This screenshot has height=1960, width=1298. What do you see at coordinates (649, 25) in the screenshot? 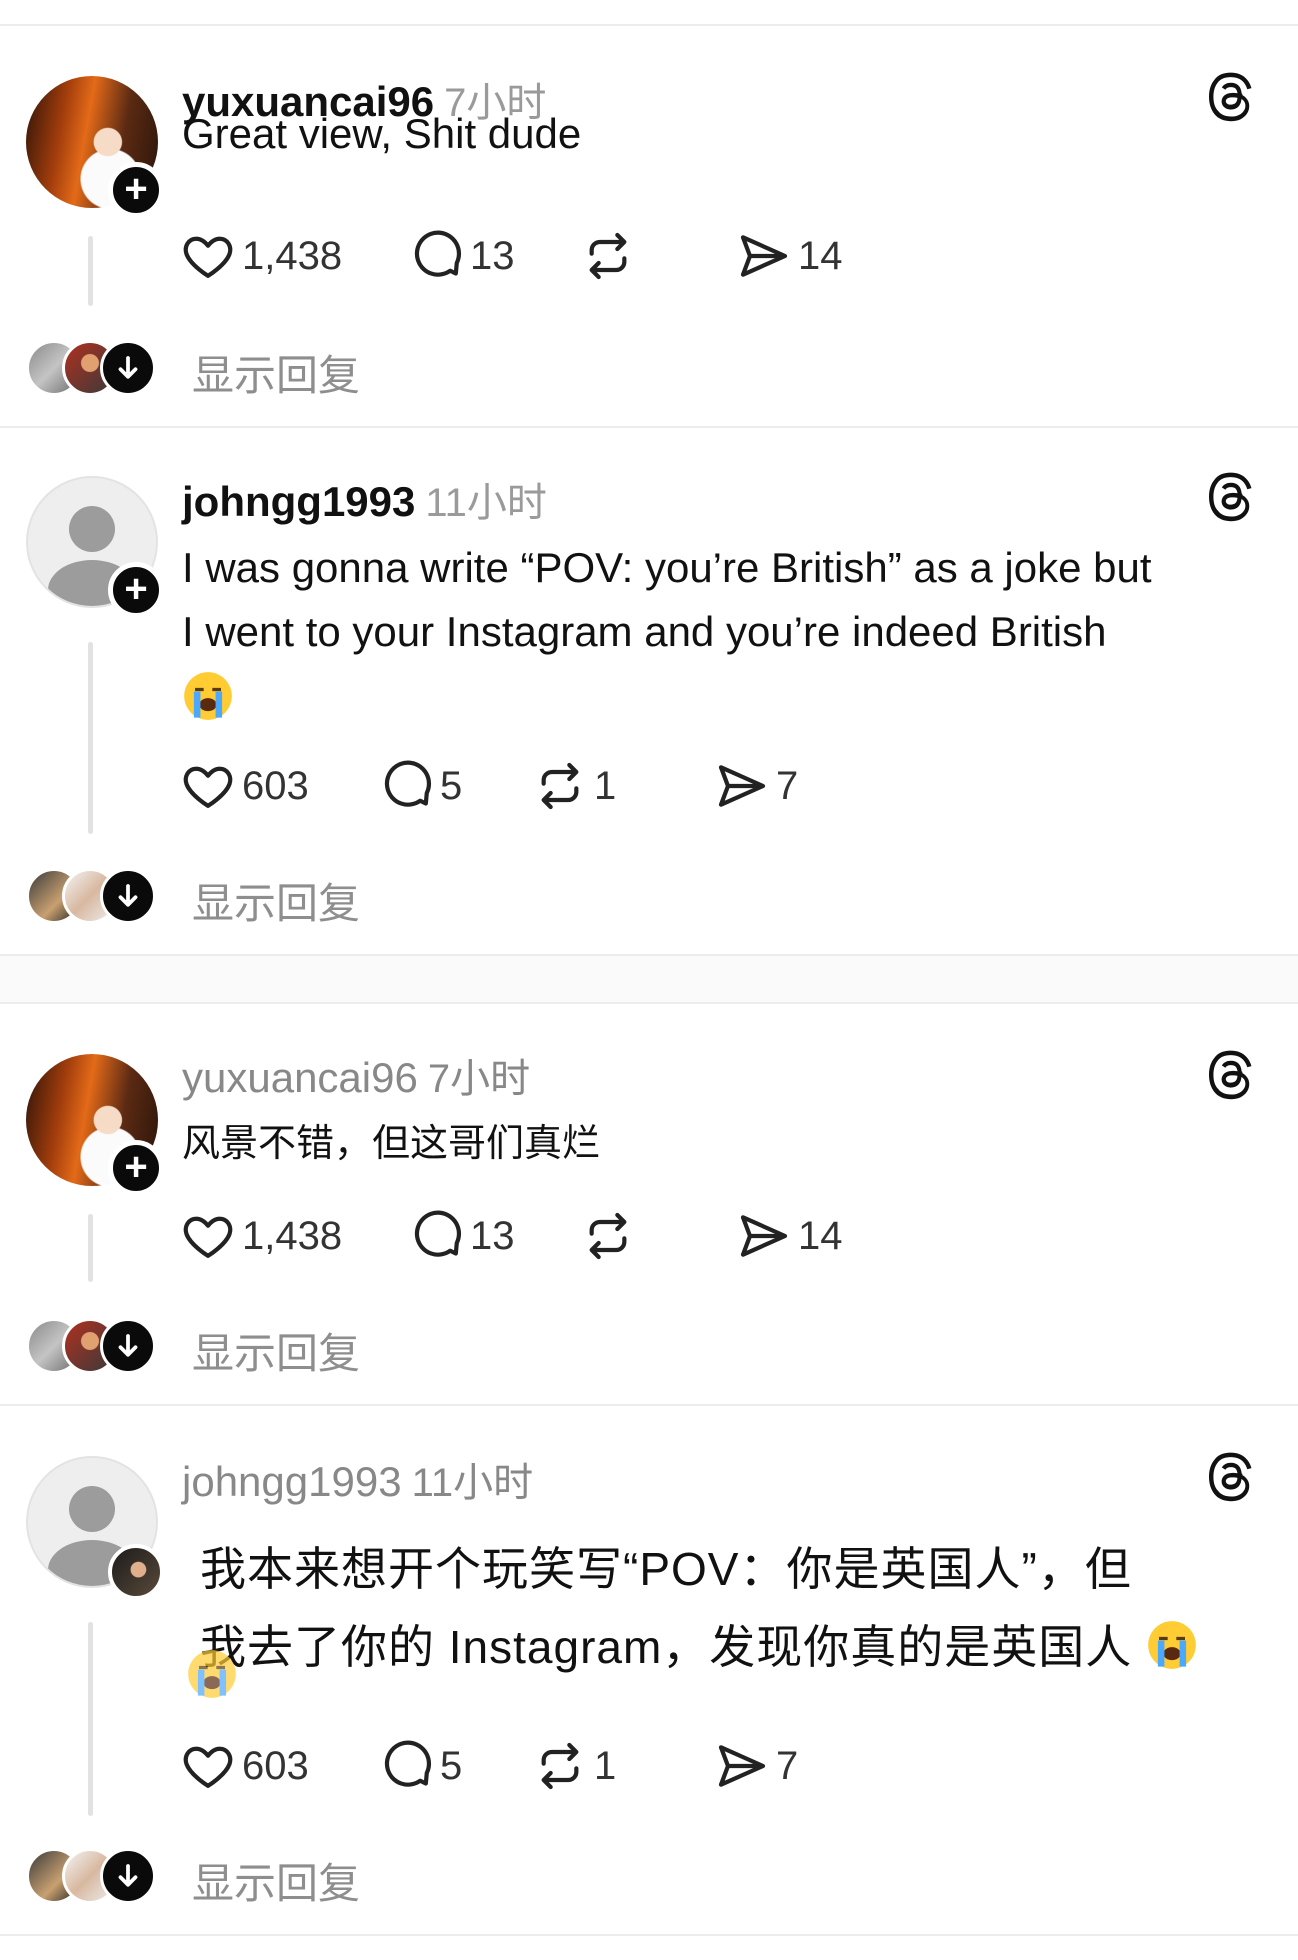
I see `top-divider` at bounding box center [649, 25].